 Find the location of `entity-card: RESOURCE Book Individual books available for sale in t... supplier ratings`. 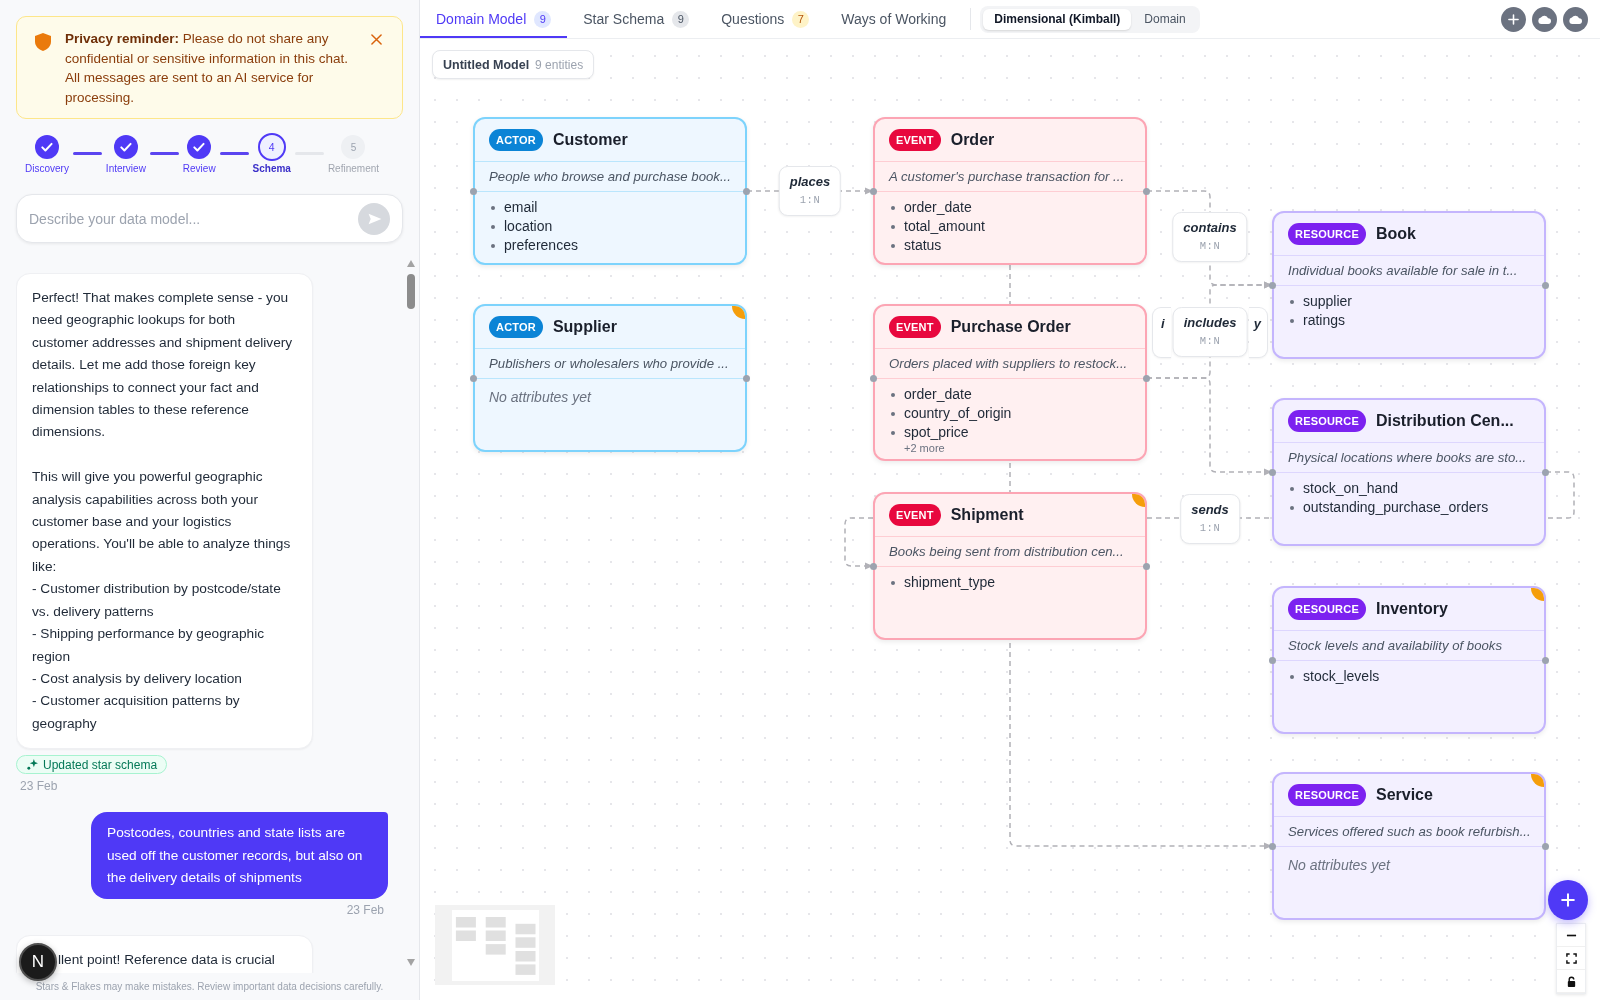

entity-card: RESOURCE Book Individual books available for sale in t... supplier ratings is located at coordinates (1409, 285).